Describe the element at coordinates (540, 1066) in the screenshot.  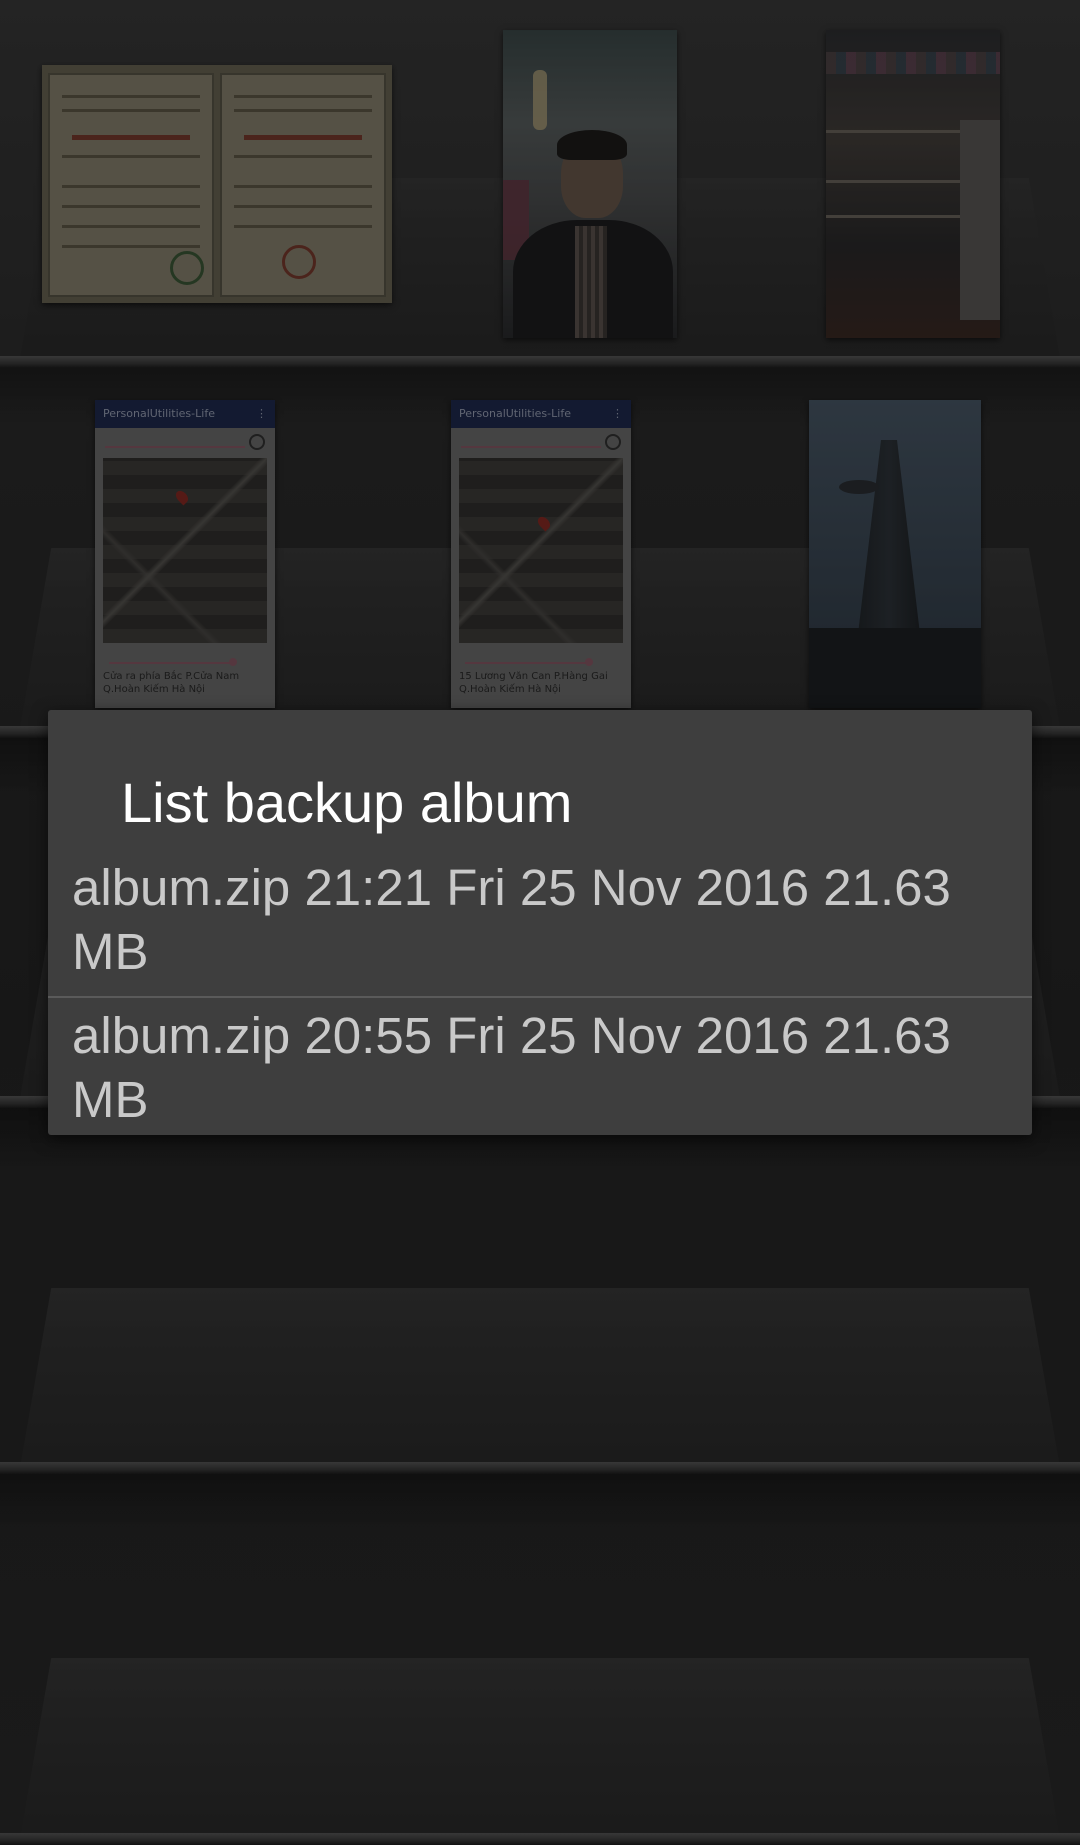
I see `backup-album-item: album.zip 20:55 Fri 25 Nov 2016 21.63 MB` at that location.